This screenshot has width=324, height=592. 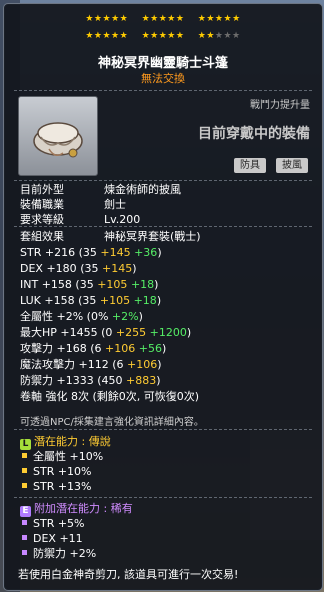 What do you see at coordinates (292, 165) in the screenshot?
I see `subcategory-tag: 披風` at bounding box center [292, 165].